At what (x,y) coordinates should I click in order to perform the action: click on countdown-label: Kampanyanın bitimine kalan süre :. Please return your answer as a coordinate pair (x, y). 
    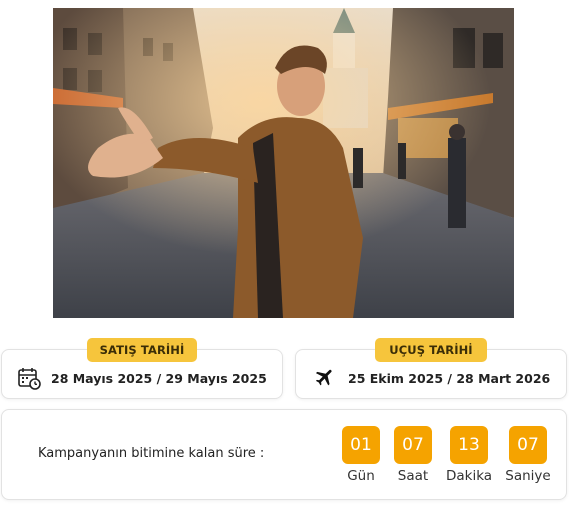
    Looking at the image, I should click on (151, 453).